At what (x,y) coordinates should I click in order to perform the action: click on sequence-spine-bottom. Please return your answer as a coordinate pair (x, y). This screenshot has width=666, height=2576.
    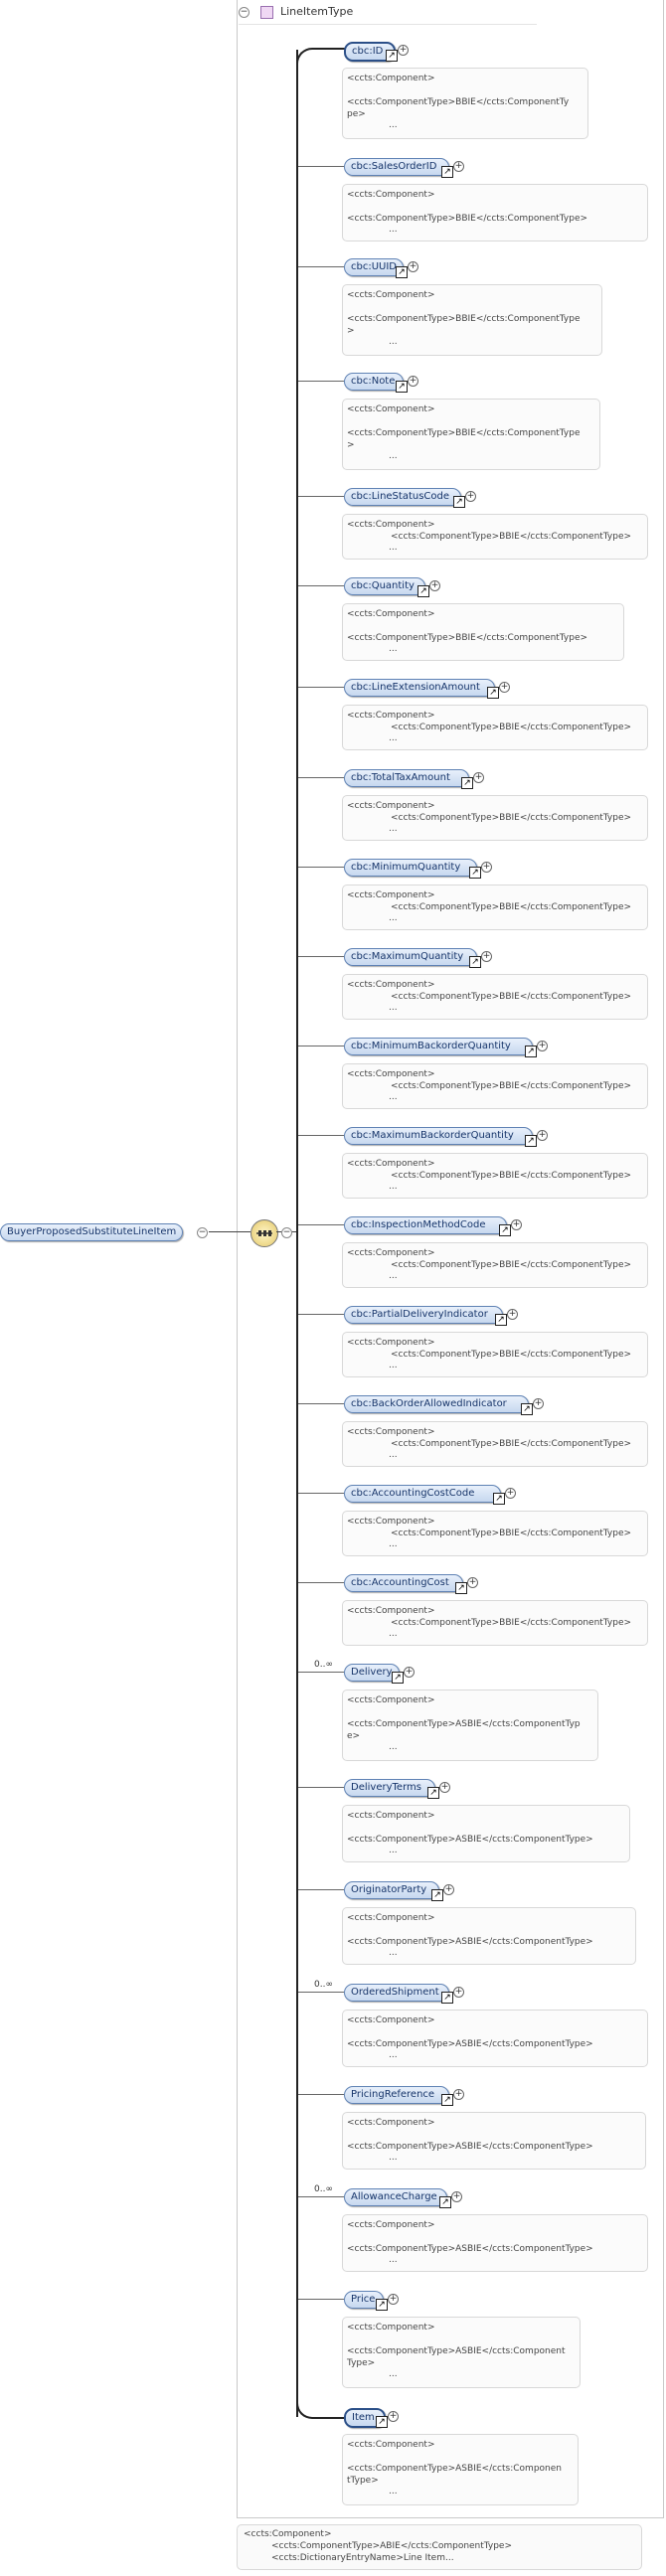
    Looking at the image, I should click on (321, 2406).